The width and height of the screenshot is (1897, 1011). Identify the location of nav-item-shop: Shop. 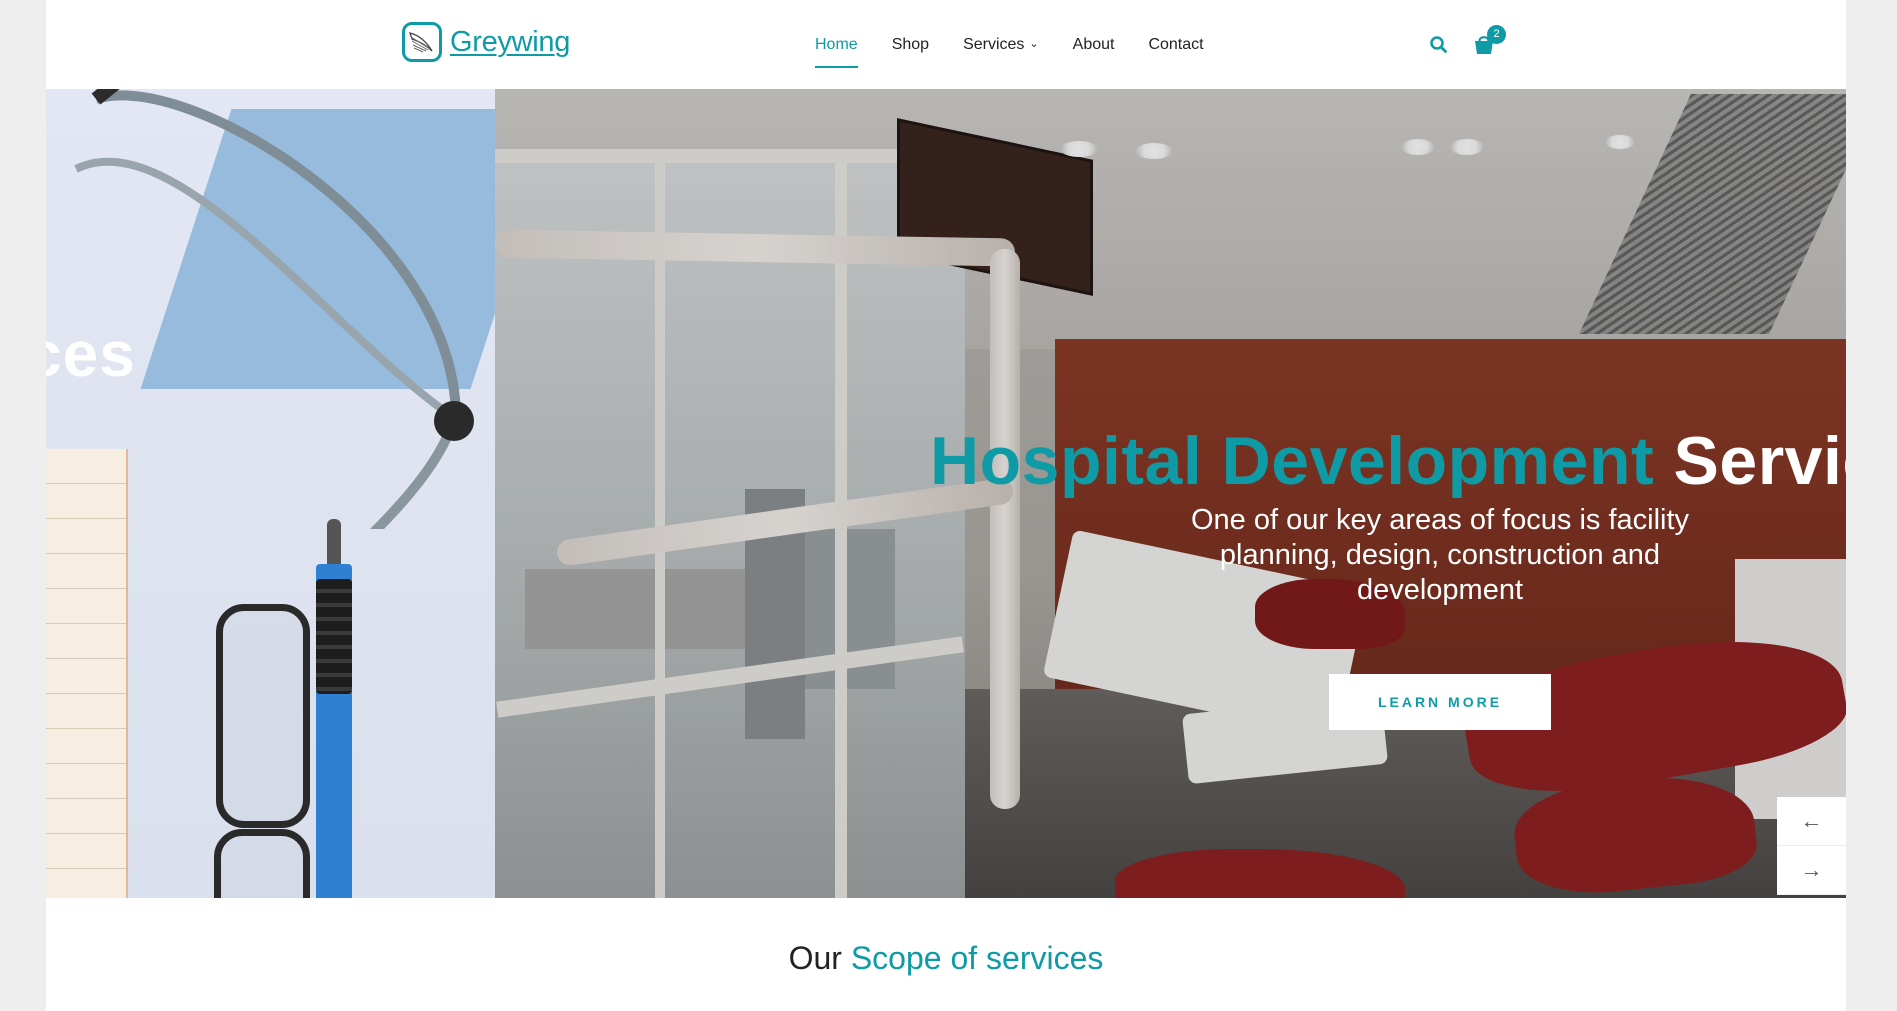
(910, 45).